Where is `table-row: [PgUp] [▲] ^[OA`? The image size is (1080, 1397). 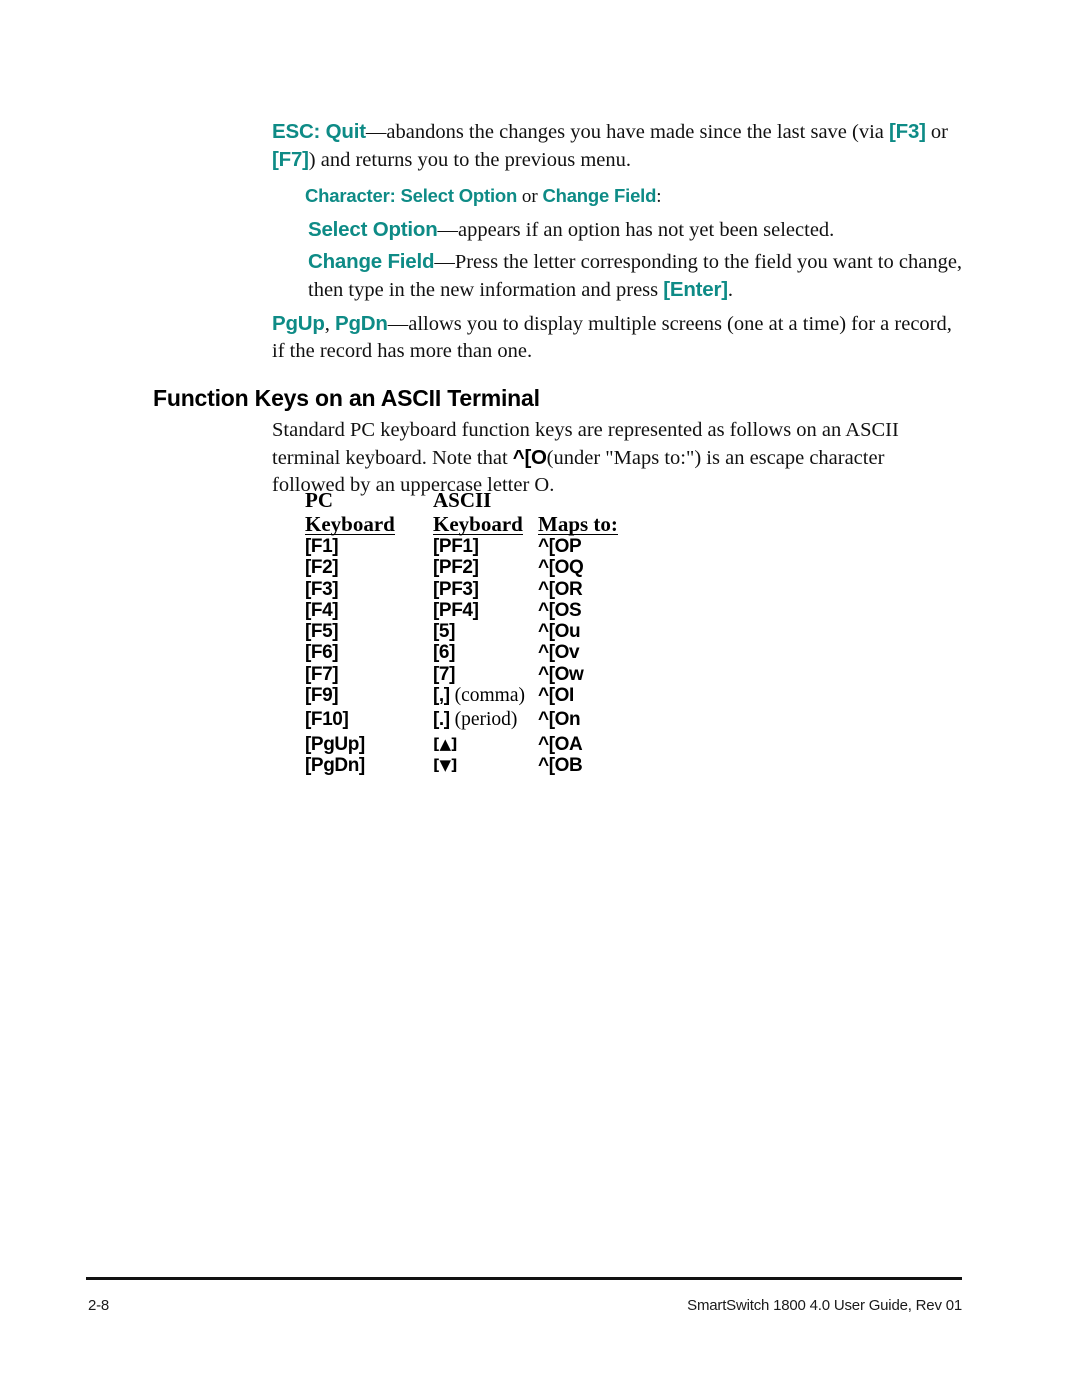
table-row: [PgUp] [▲] ^[OA is located at coordinates (481, 743).